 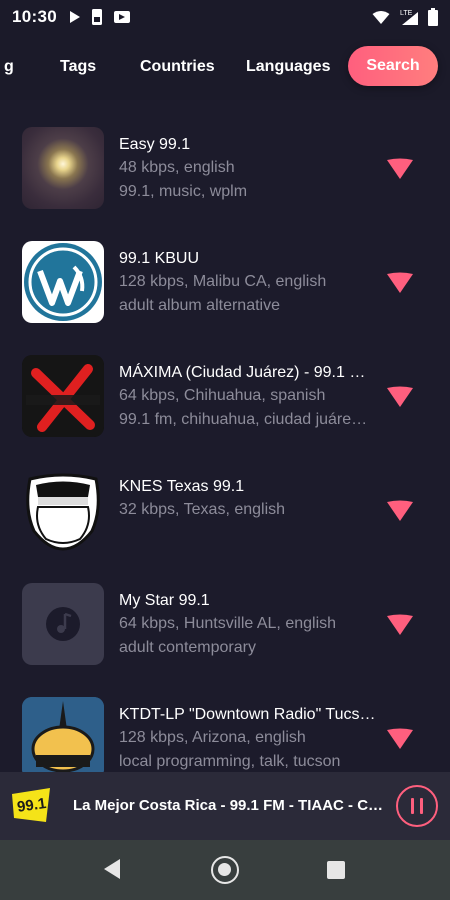 I want to click on station-details: 128 kbps, Arizona, english, so click(x=212, y=737).